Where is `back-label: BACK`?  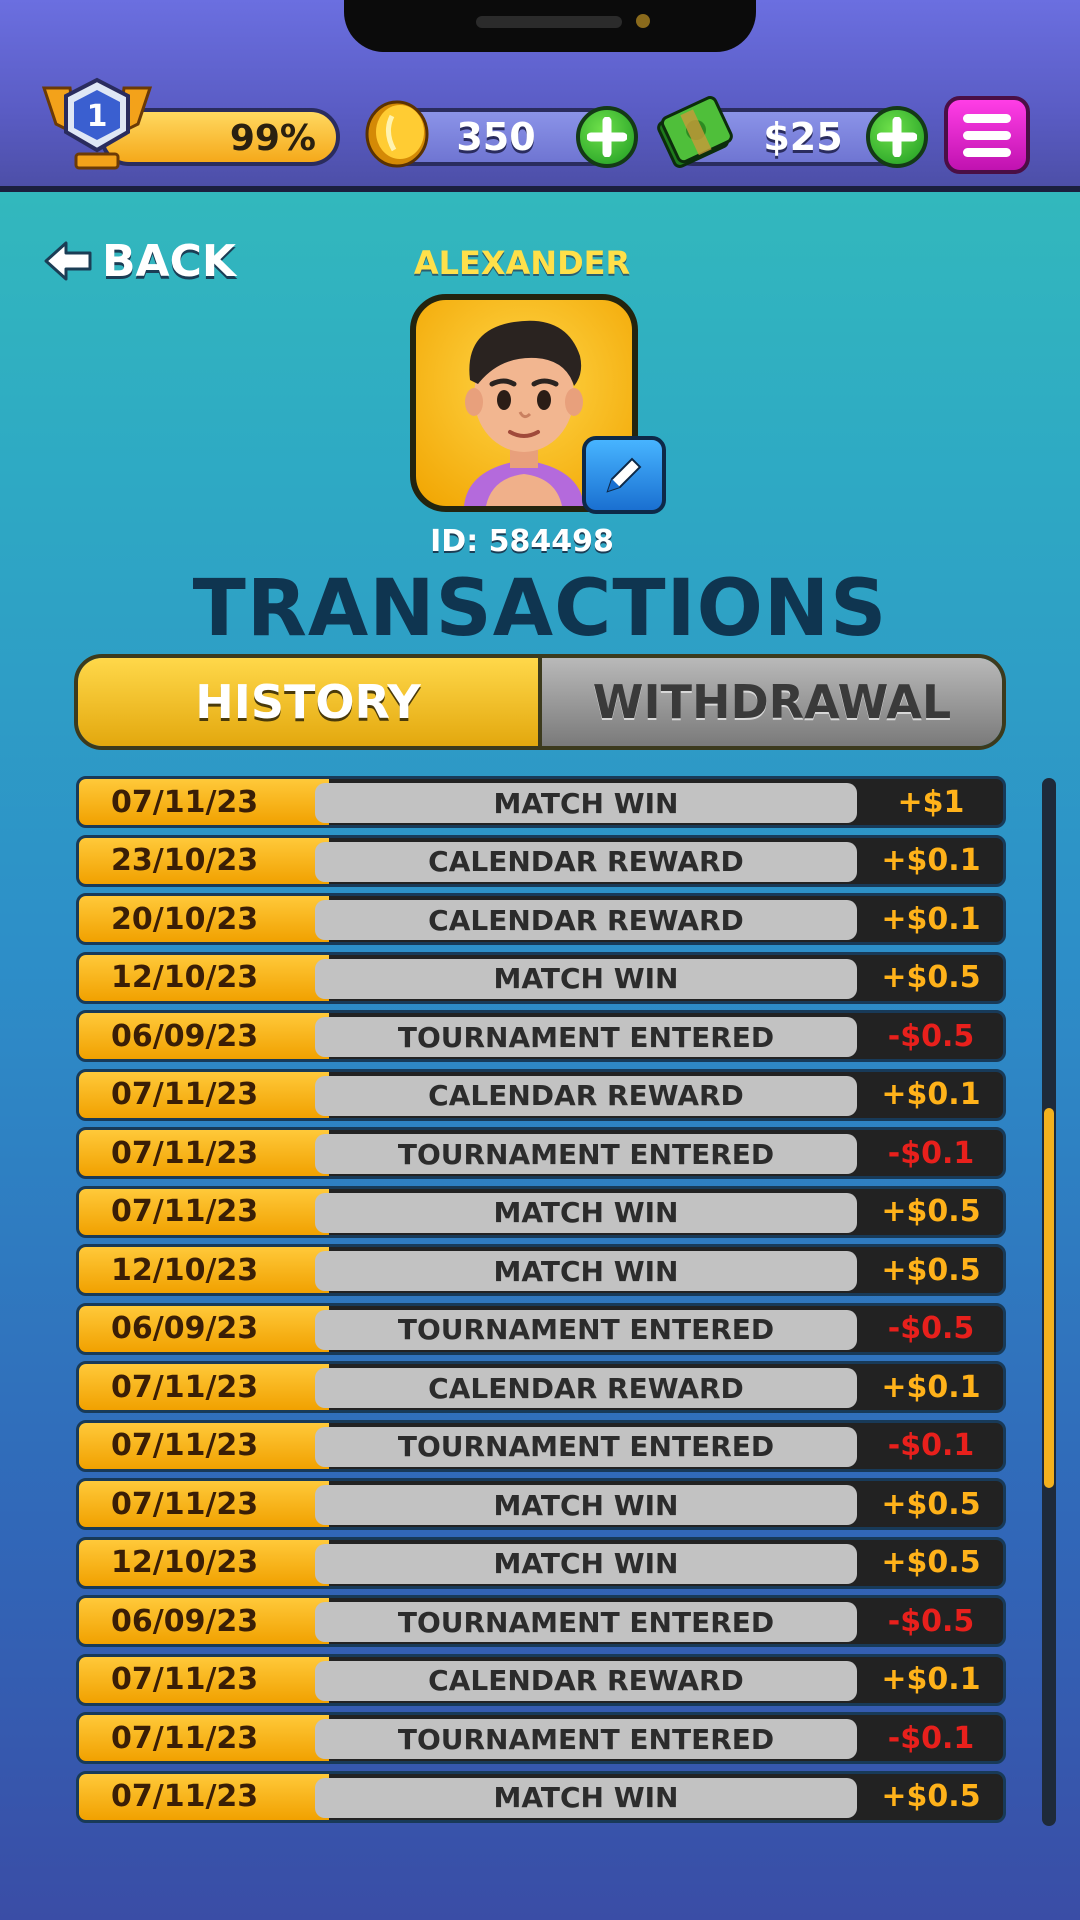
back-label: BACK is located at coordinates (169, 261).